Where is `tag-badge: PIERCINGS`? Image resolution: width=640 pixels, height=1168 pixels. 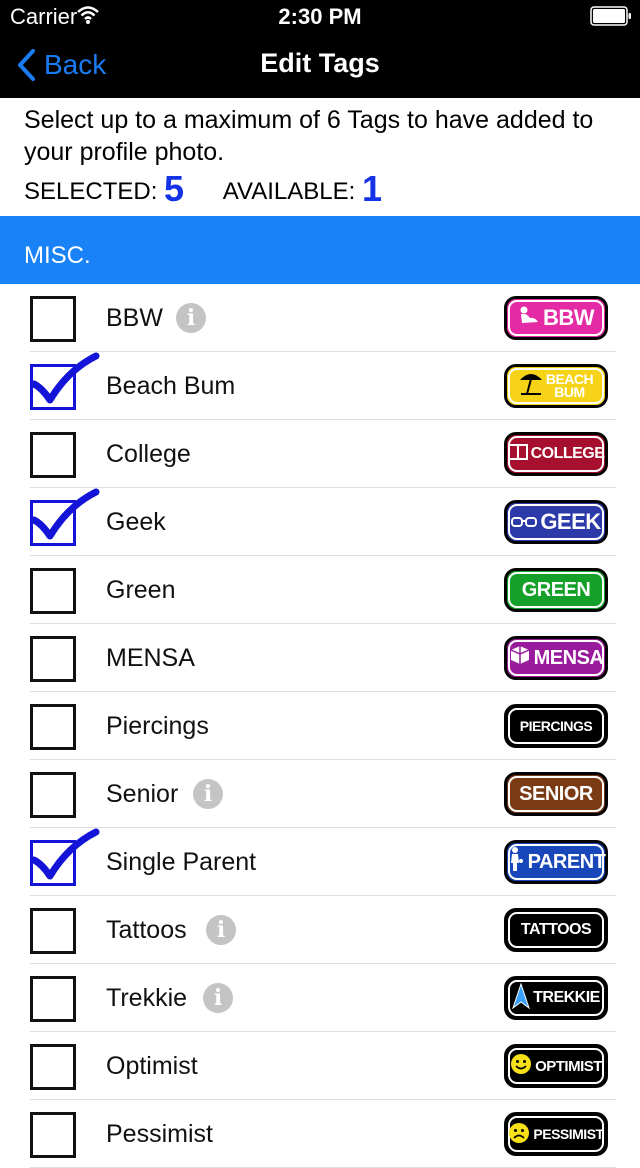 tag-badge: PIERCINGS is located at coordinates (556, 726).